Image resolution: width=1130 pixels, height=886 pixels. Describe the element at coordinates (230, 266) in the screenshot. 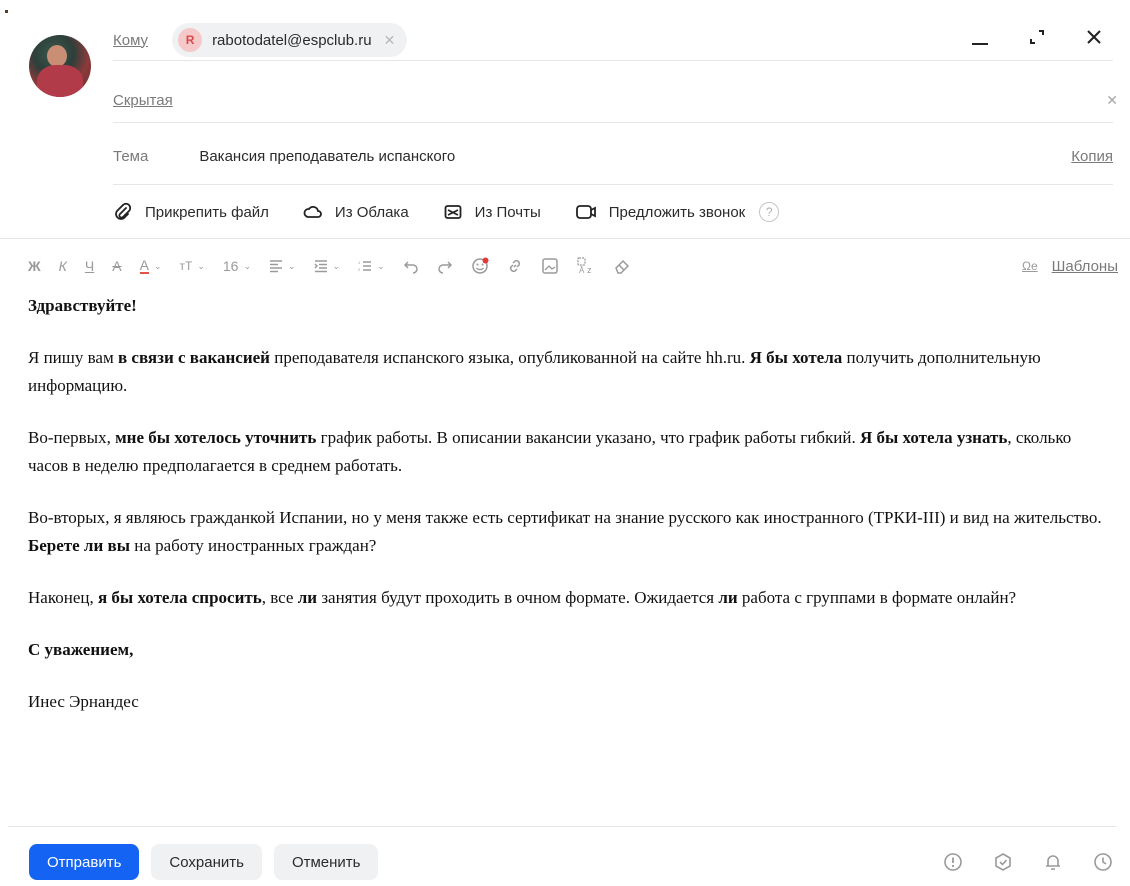

I see `font-size-value: 16` at that location.